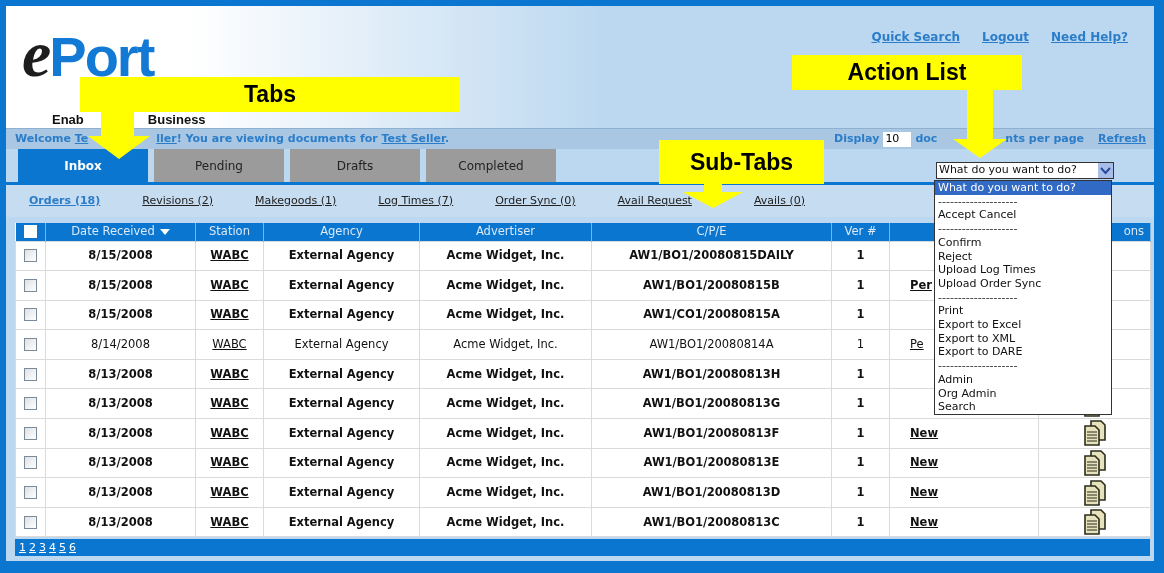 The width and height of the screenshot is (1164, 573). Describe the element at coordinates (52, 548) in the screenshot. I see `page-link: 4` at that location.